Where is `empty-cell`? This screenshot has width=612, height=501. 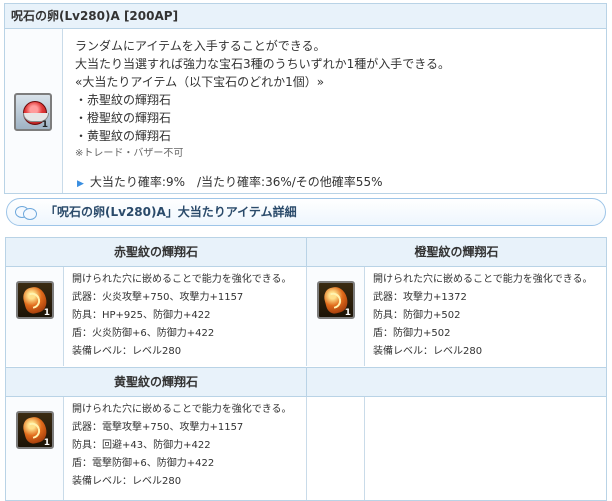 empty-cell is located at coordinates (456, 448).